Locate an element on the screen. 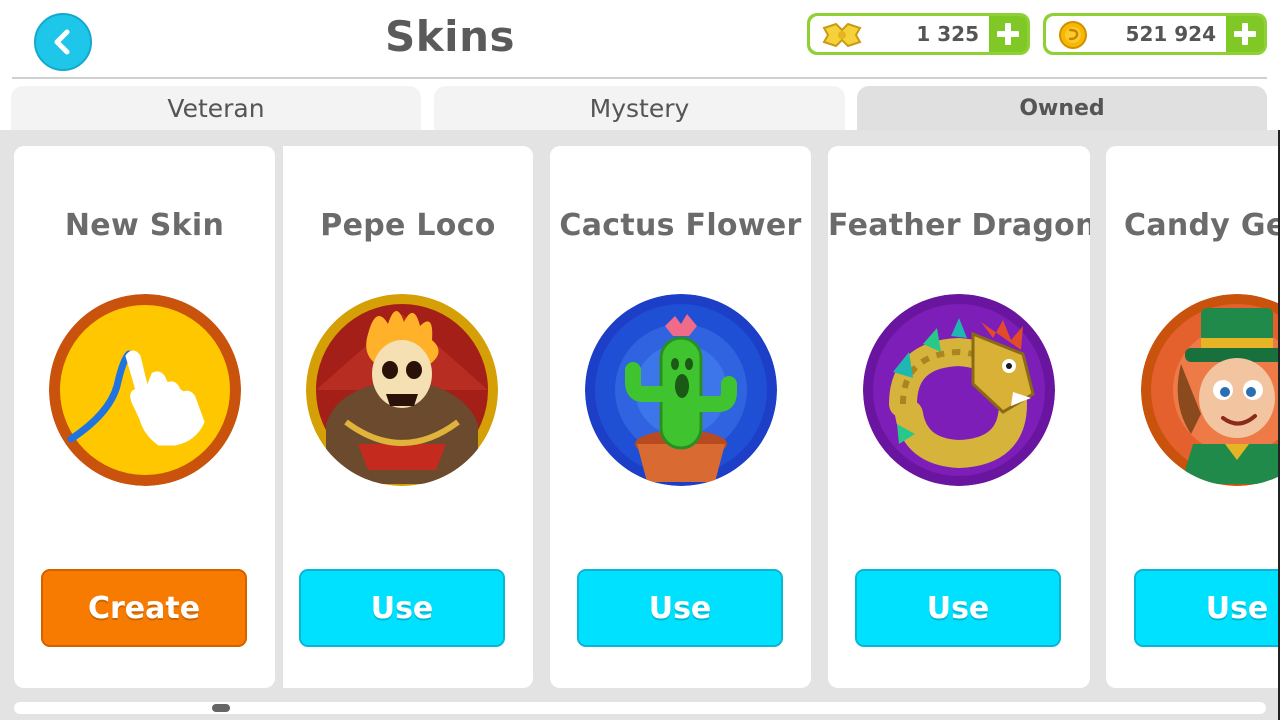 The image size is (1280, 720). scrollbar-thumb is located at coordinates (221, 708).